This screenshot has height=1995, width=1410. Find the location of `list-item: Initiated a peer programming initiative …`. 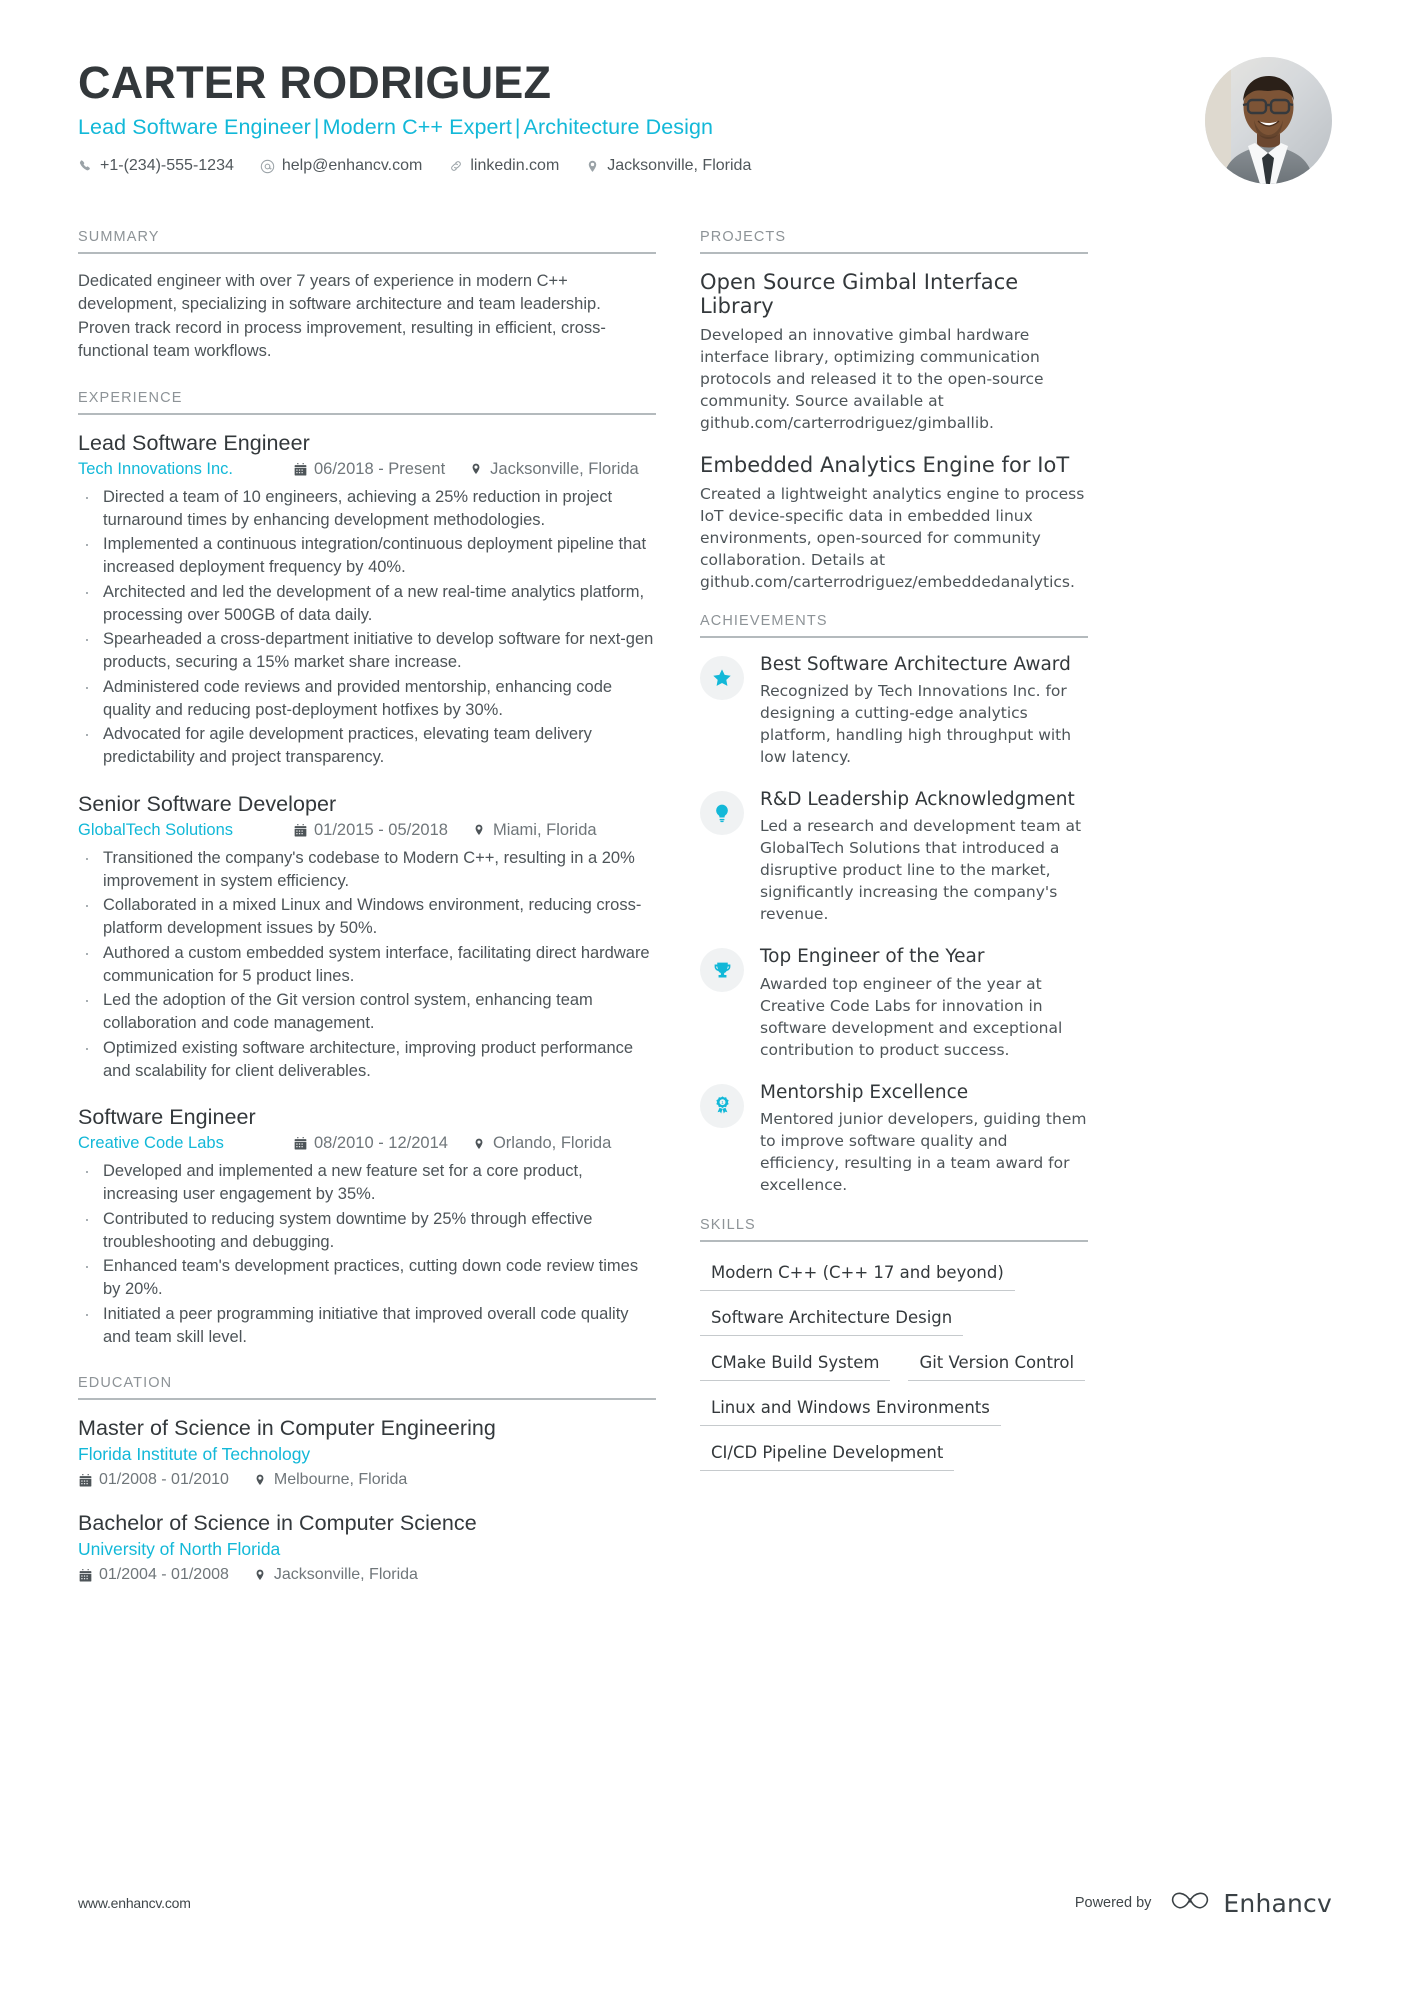

list-item: Initiated a peer programming initiative … is located at coordinates (367, 1326).